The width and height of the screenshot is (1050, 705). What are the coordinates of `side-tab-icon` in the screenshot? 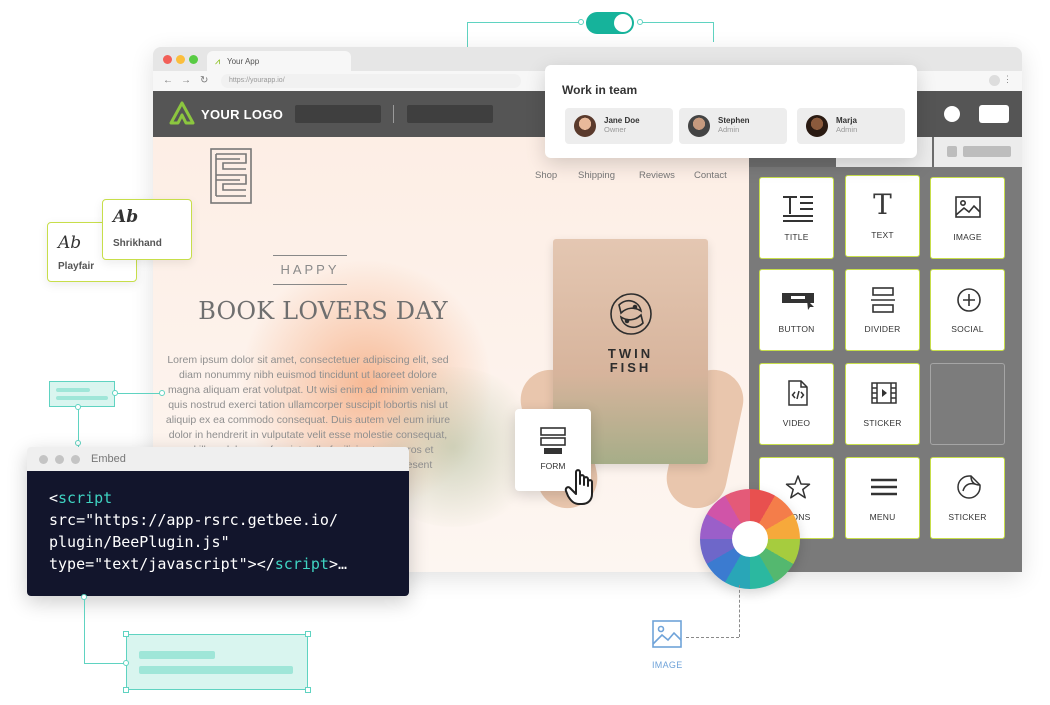 It's located at (952, 151).